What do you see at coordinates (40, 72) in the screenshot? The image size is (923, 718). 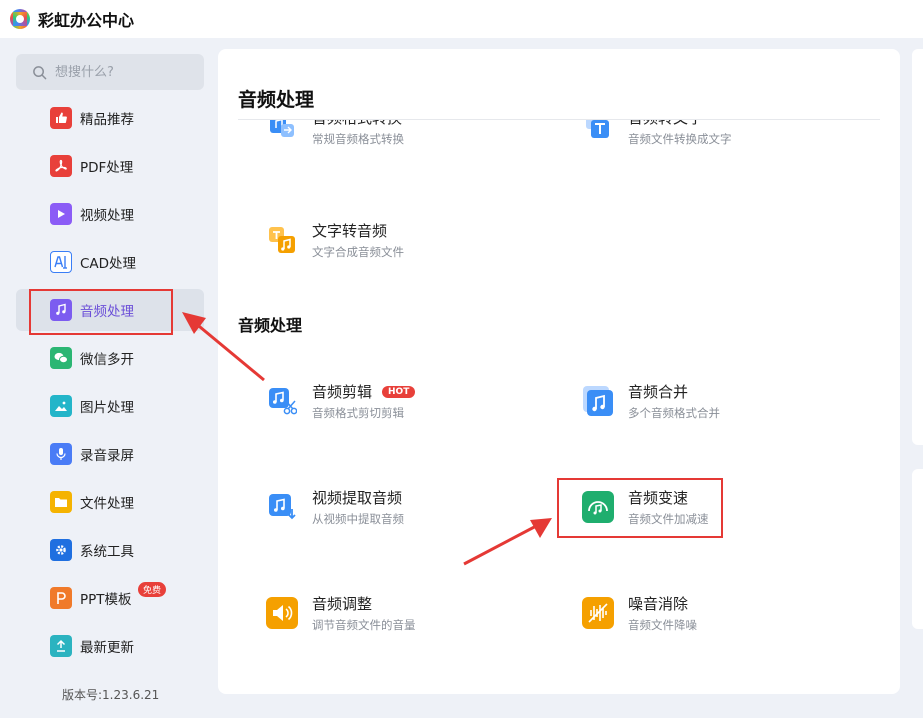 I see `search-icon` at bounding box center [40, 72].